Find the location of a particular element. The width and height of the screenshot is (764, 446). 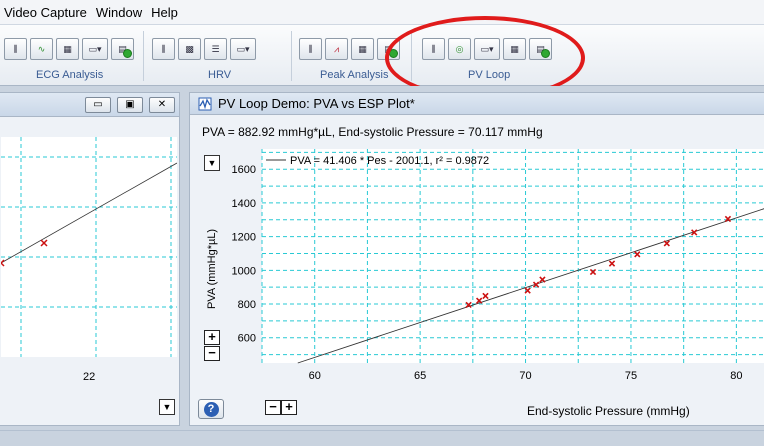

left-window-titlebar: ▭ ▣ ✕ is located at coordinates (89, 105).